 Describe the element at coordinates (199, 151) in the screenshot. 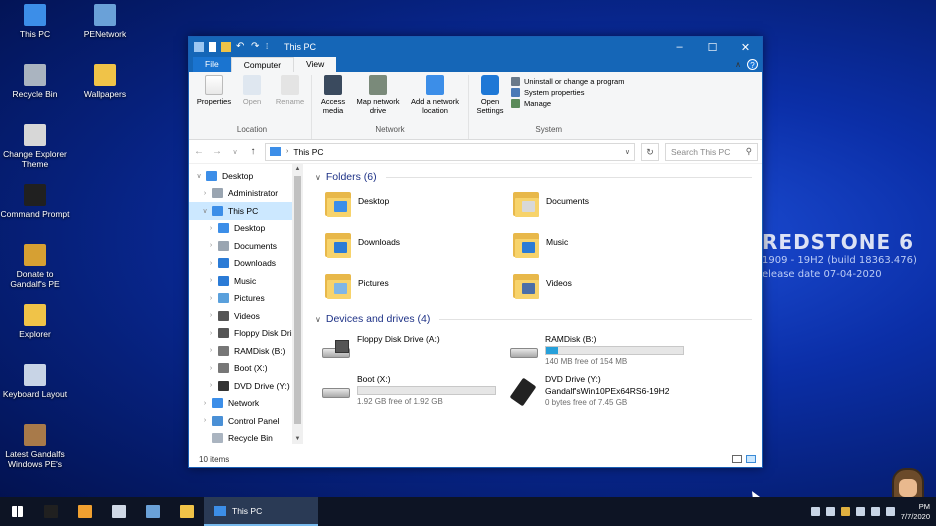

I see `back-button: ←` at that location.